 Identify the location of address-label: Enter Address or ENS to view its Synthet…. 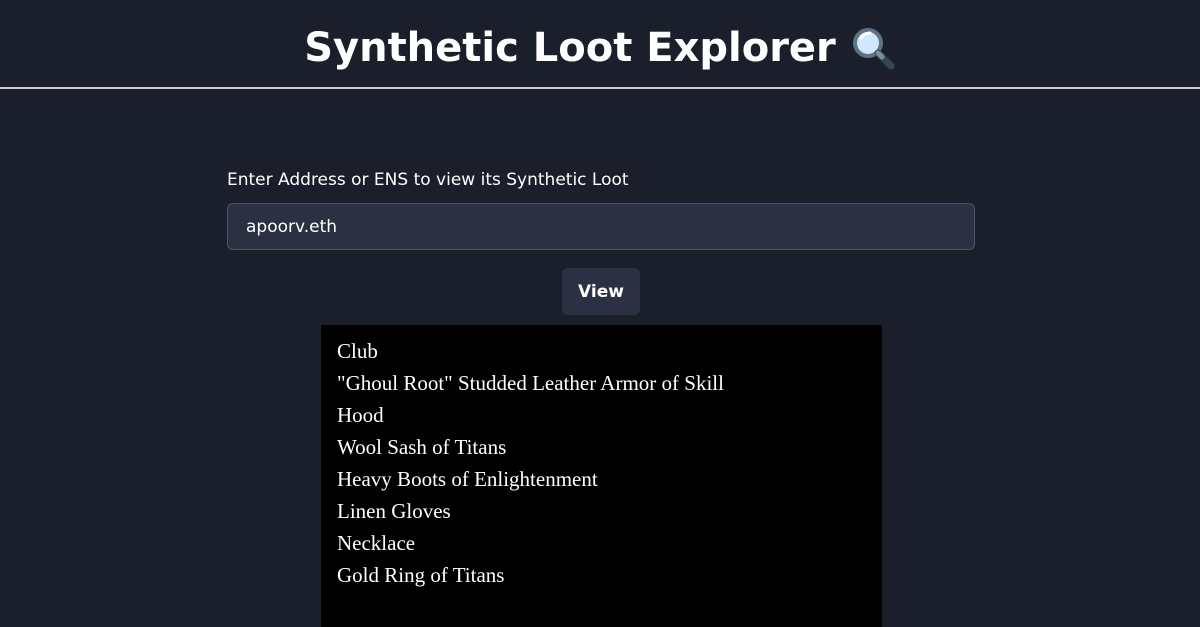
(428, 180).